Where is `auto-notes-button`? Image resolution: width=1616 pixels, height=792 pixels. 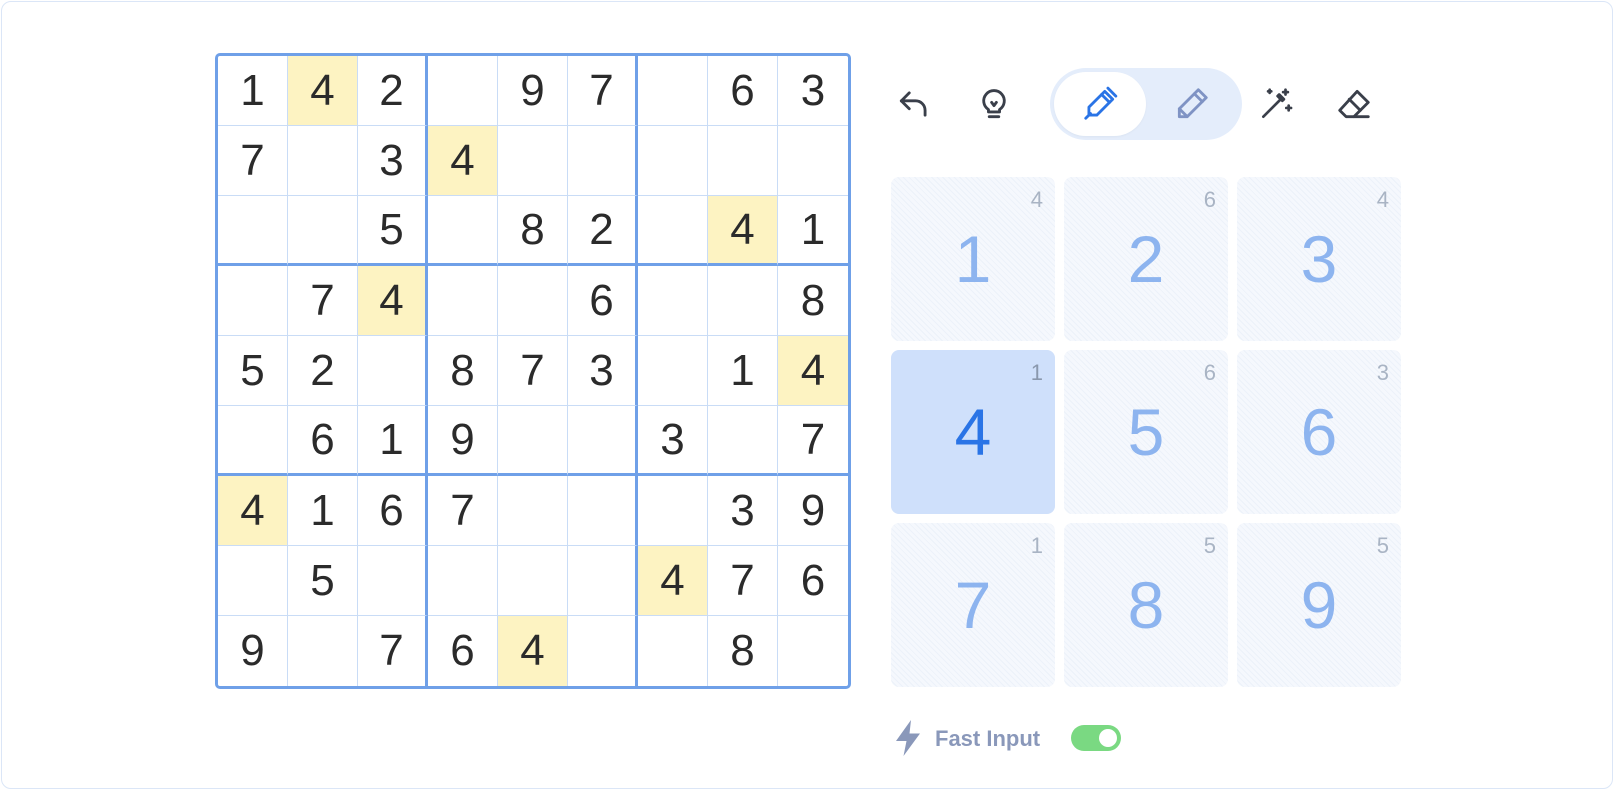
auto-notes-button is located at coordinates (1276, 104).